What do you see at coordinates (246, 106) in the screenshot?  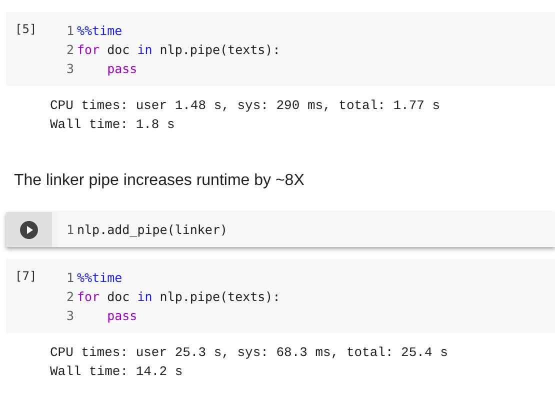 I see `output-line: CPU times: user 1.48 s, sys: 290 ms, total: 1.77 s` at bounding box center [246, 106].